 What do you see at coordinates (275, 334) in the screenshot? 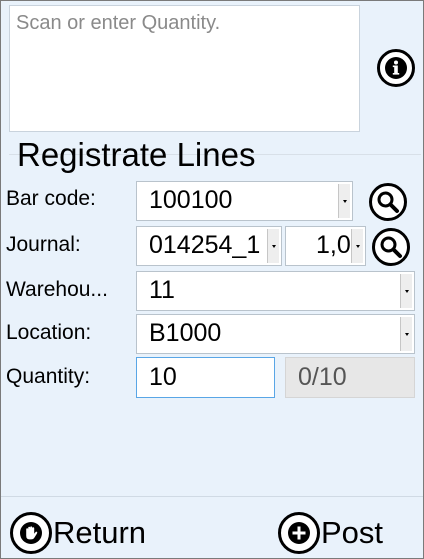
I see `location-combobox: B1000` at bounding box center [275, 334].